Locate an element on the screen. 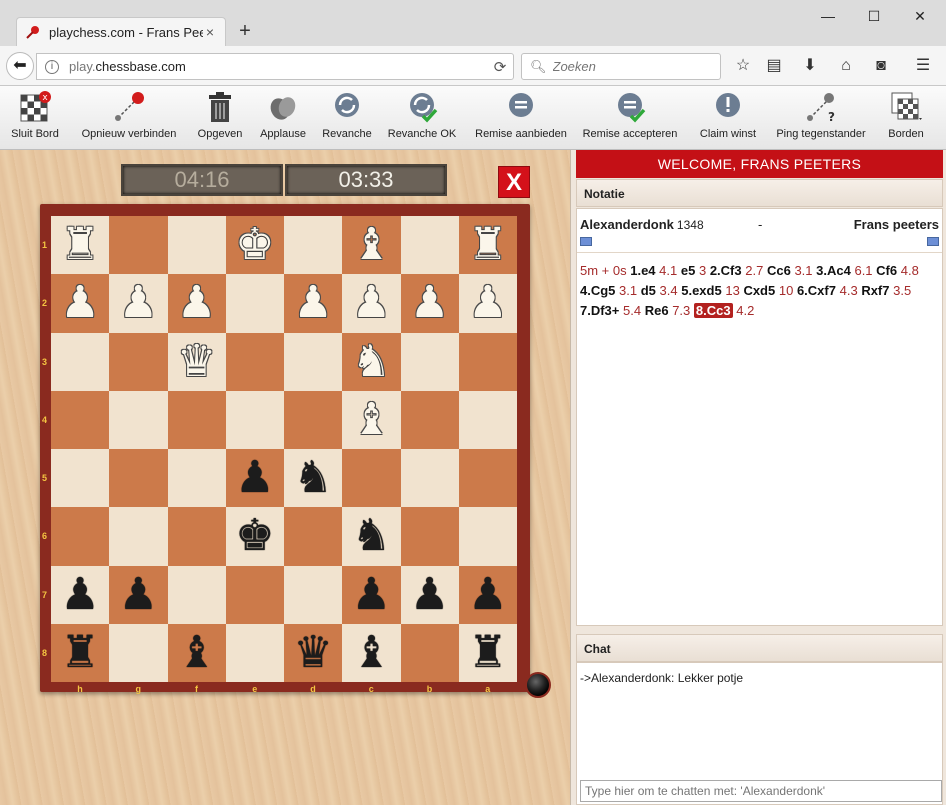 Image resolution: width=946 pixels, height=805 pixels. black-piece-icon: ♝ is located at coordinates (196, 652).